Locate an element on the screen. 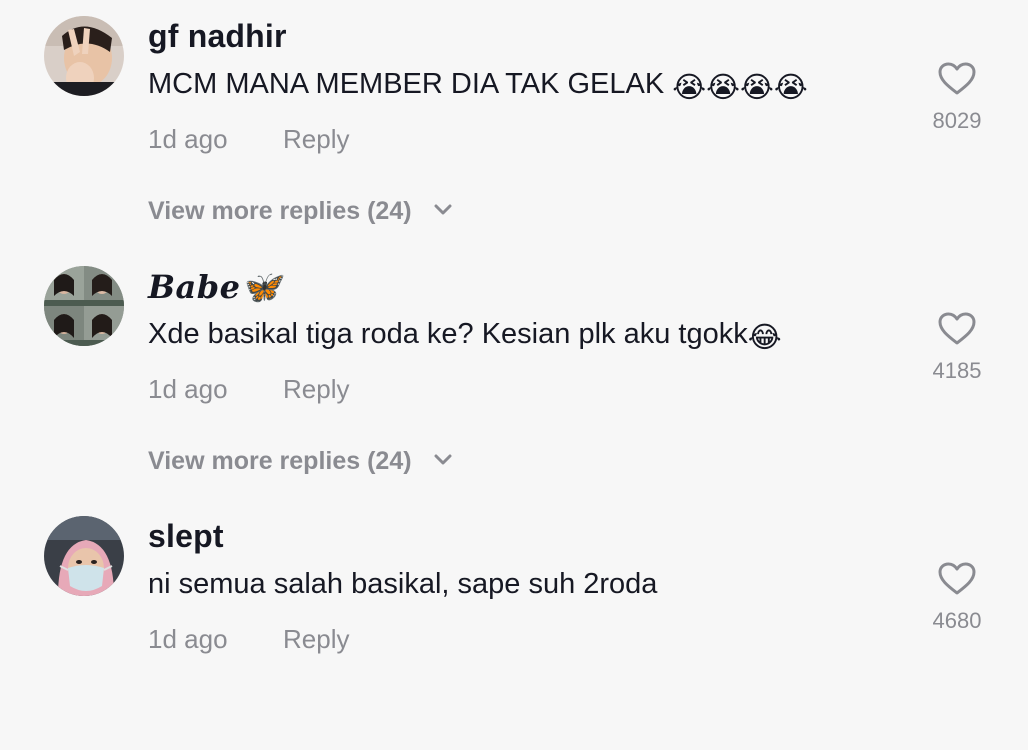 The image size is (1028, 750). comment-text: ni semua salah basikal, sape suh 2roda is located at coordinates (403, 584).